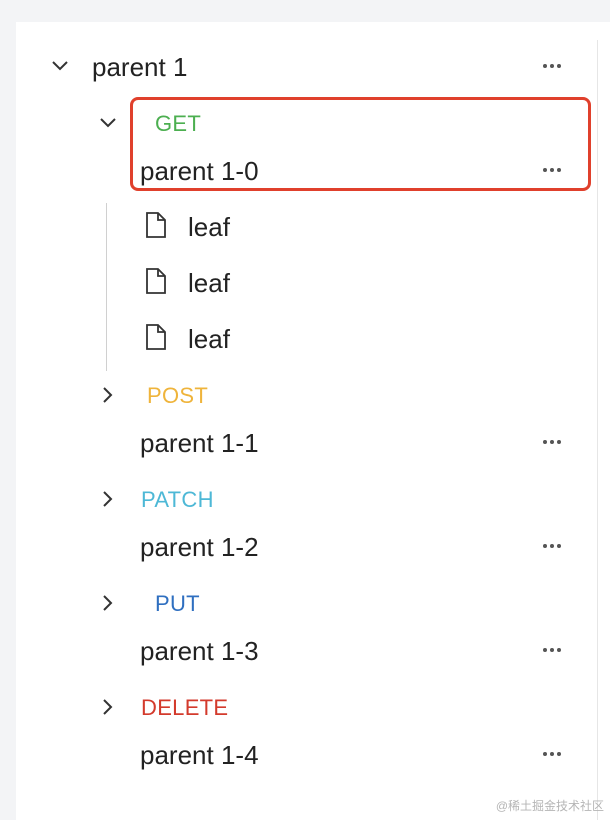 This screenshot has height=820, width=610. I want to click on method-tag-put: PUT, so click(177, 603).